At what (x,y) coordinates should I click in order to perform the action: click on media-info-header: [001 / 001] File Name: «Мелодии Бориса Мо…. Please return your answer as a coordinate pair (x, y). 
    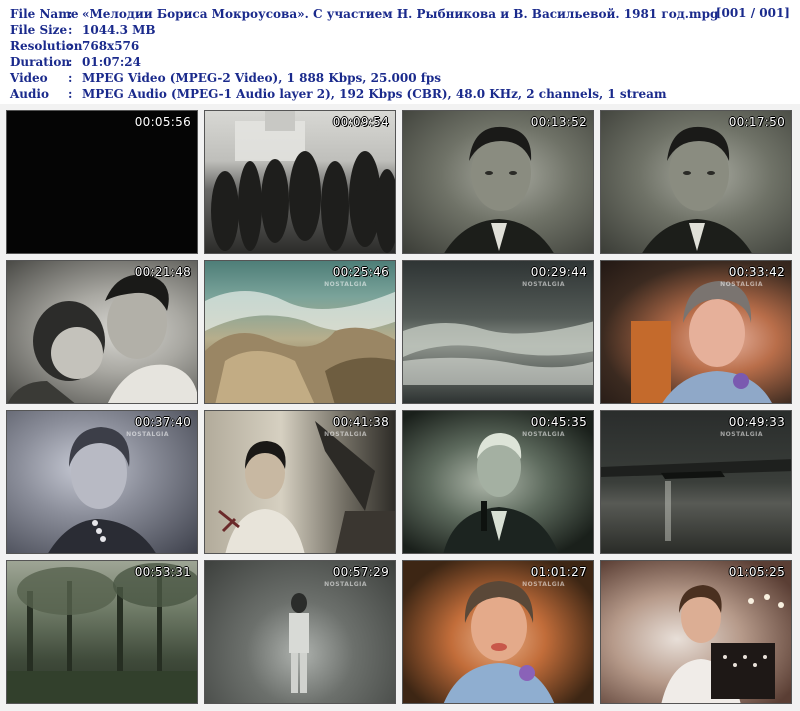
    Looking at the image, I should click on (400, 52).